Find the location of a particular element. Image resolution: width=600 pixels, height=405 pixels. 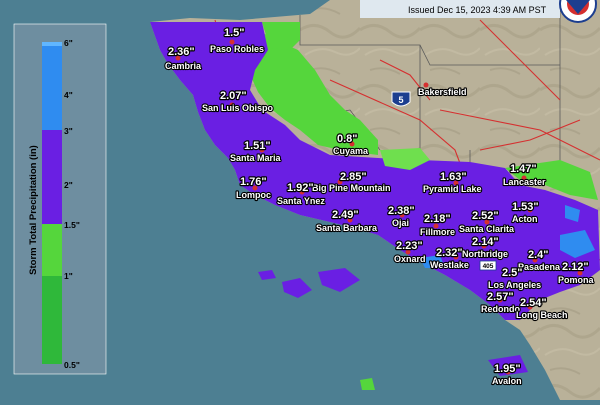

amount-santa-maria: 1.51" is located at coordinates (257, 146).